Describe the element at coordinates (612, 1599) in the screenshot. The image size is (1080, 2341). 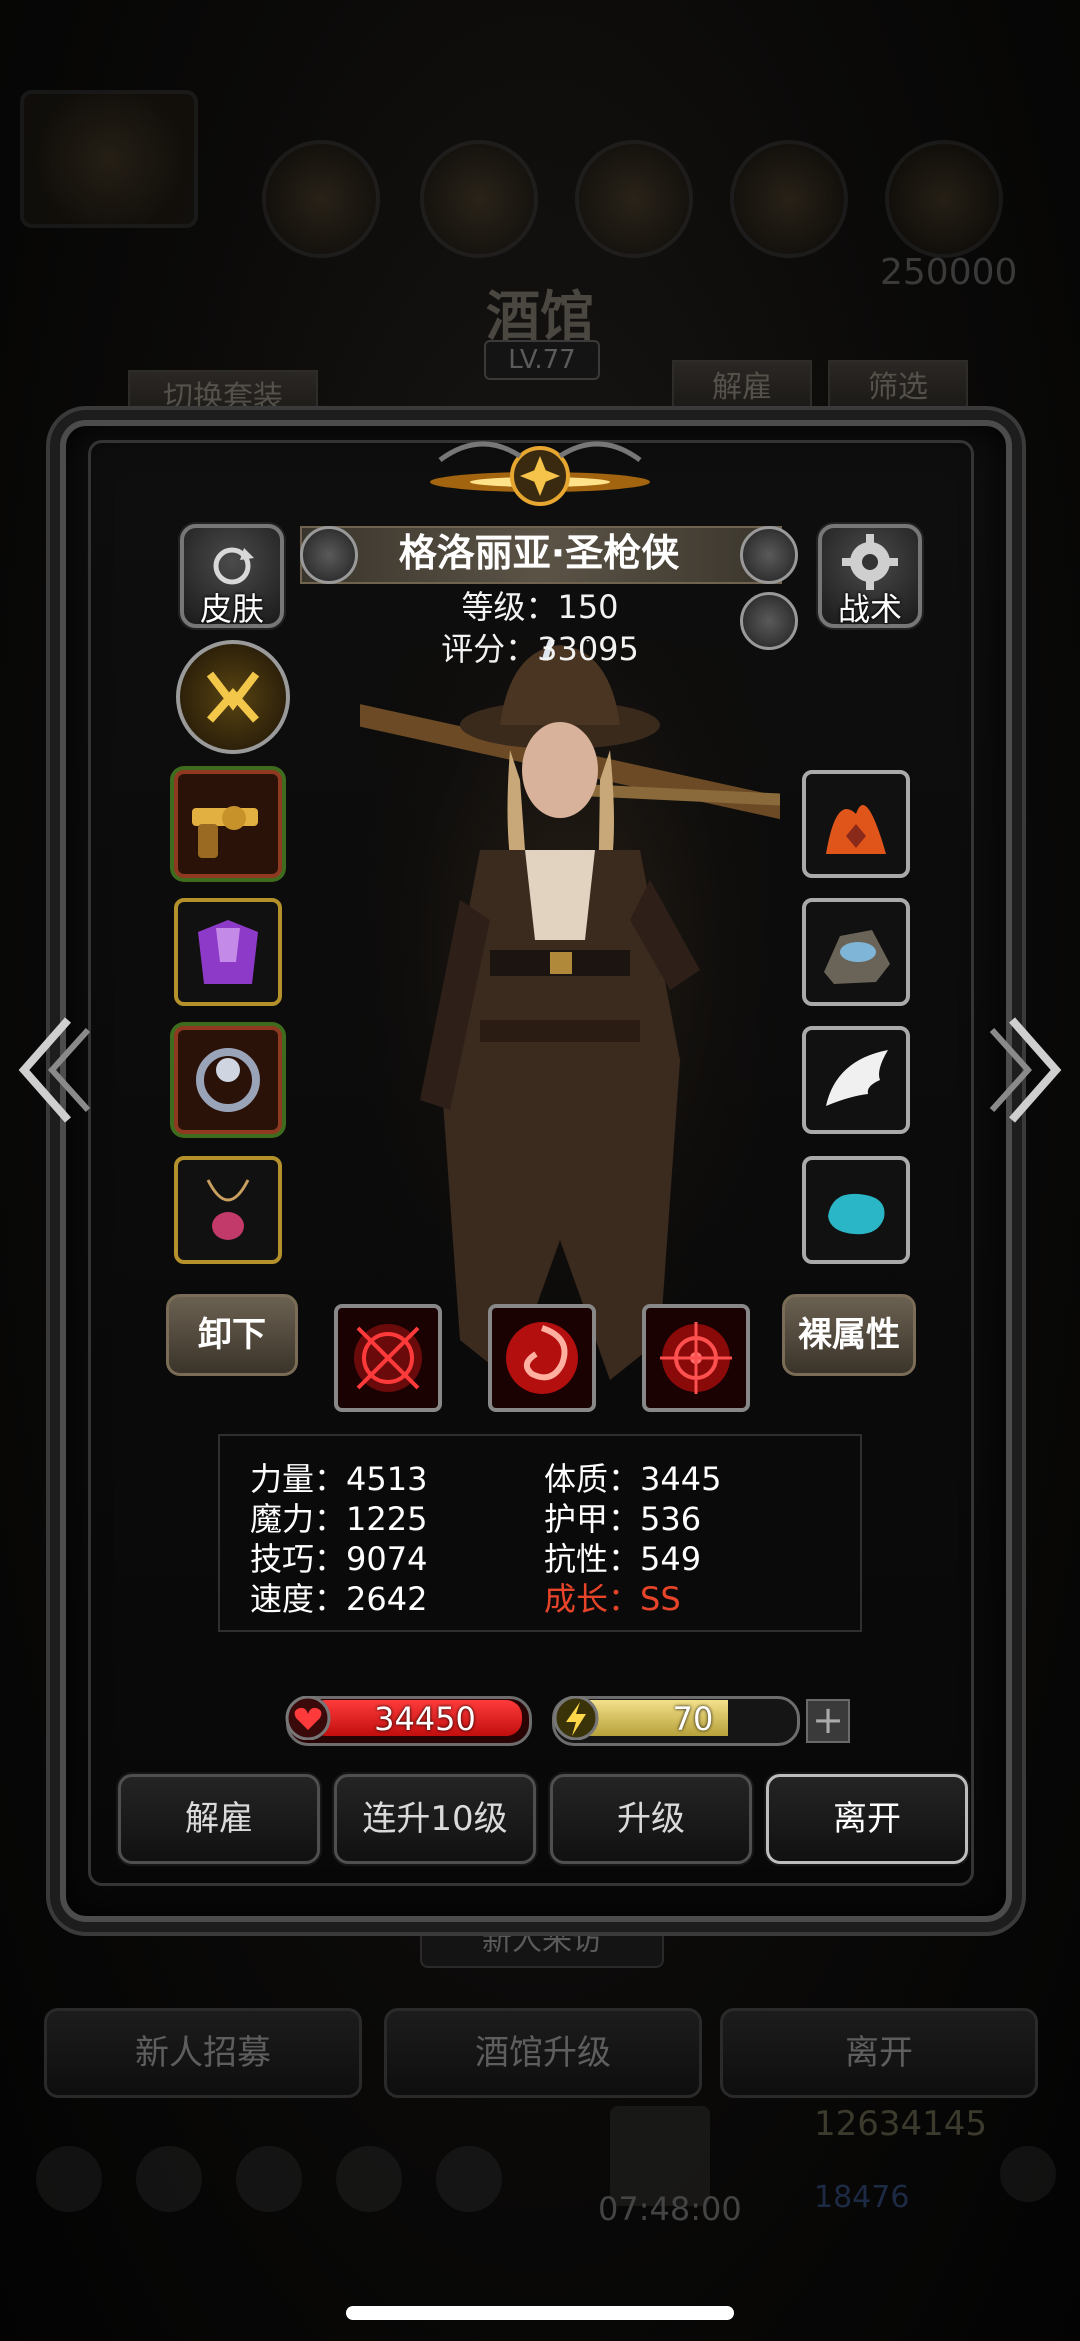
I see `stat-growth: 成长：SS` at that location.